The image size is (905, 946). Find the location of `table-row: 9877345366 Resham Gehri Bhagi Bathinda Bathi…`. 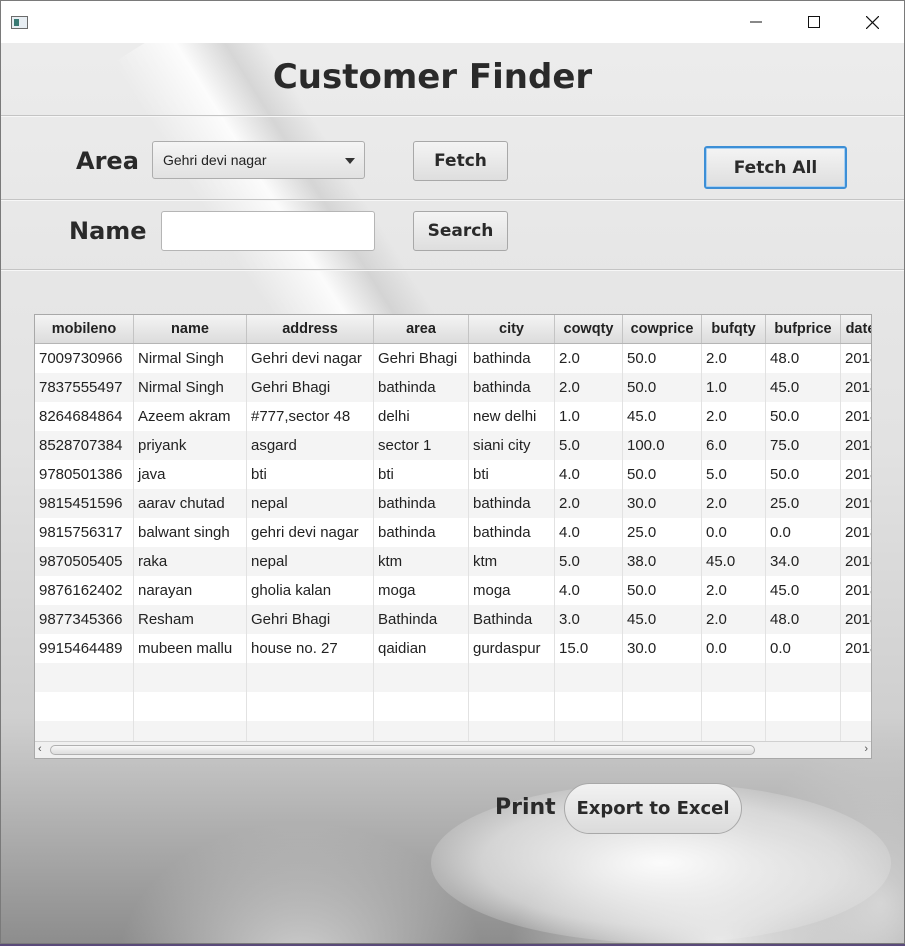

table-row: 9877345366 Resham Gehri Bhagi Bathinda Bathi… is located at coordinates (453, 619).